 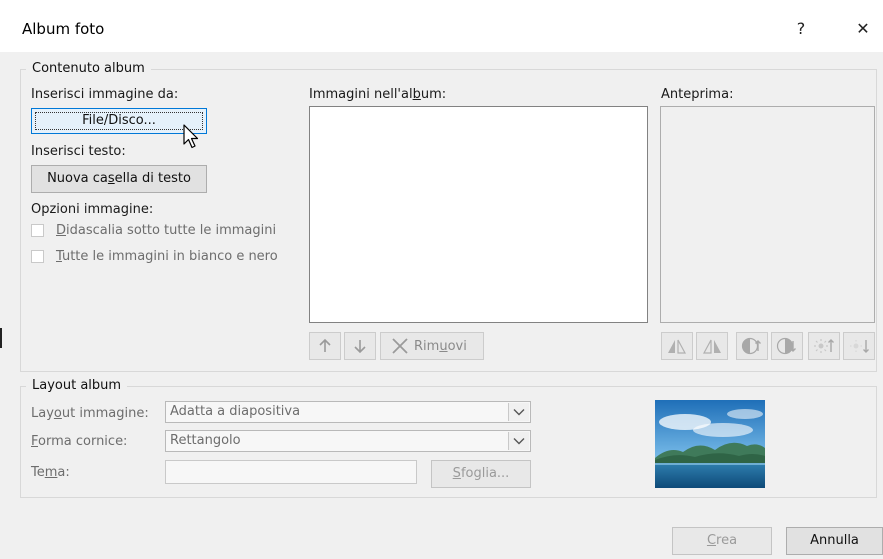 I want to click on caption-accesskey: D, so click(x=61, y=230).